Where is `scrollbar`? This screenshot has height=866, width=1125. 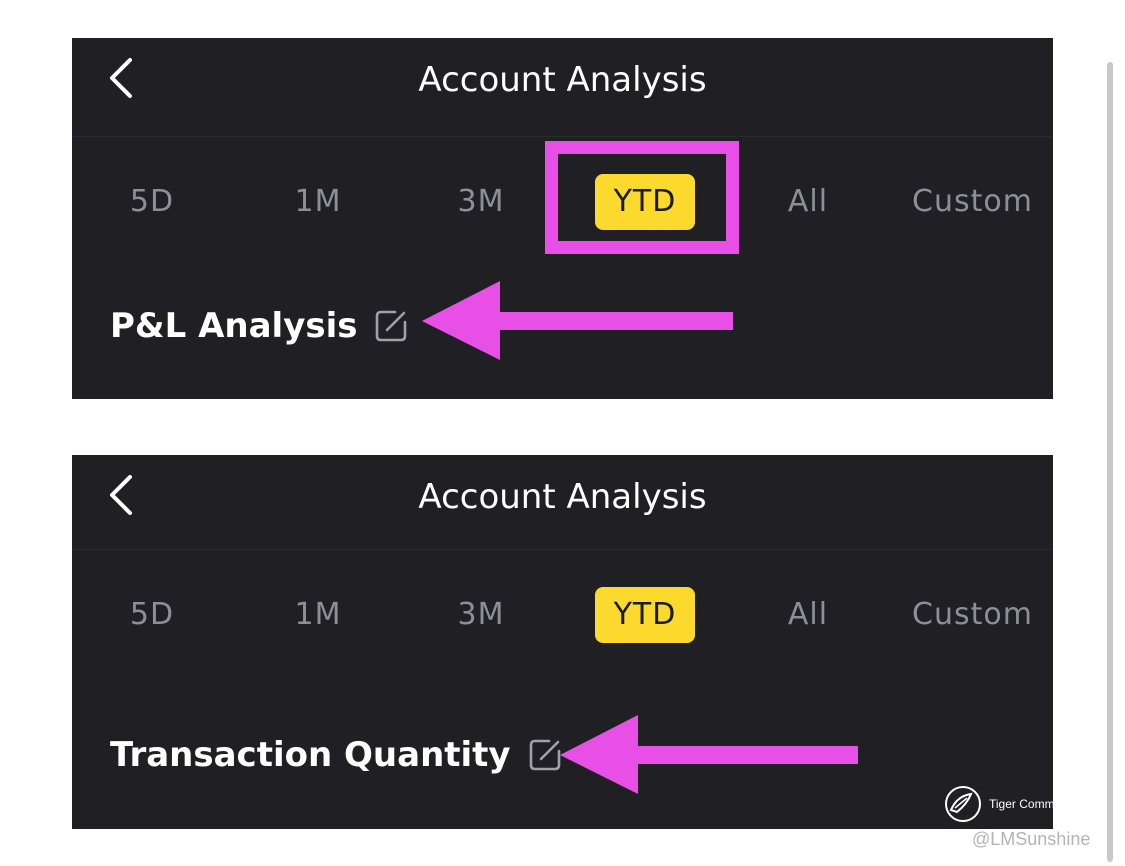 scrollbar is located at coordinates (1110, 462).